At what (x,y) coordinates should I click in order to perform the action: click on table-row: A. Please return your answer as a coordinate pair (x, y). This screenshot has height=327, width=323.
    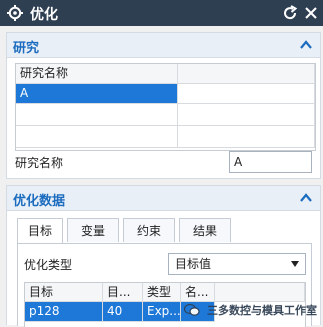
    Looking at the image, I should click on (97, 94).